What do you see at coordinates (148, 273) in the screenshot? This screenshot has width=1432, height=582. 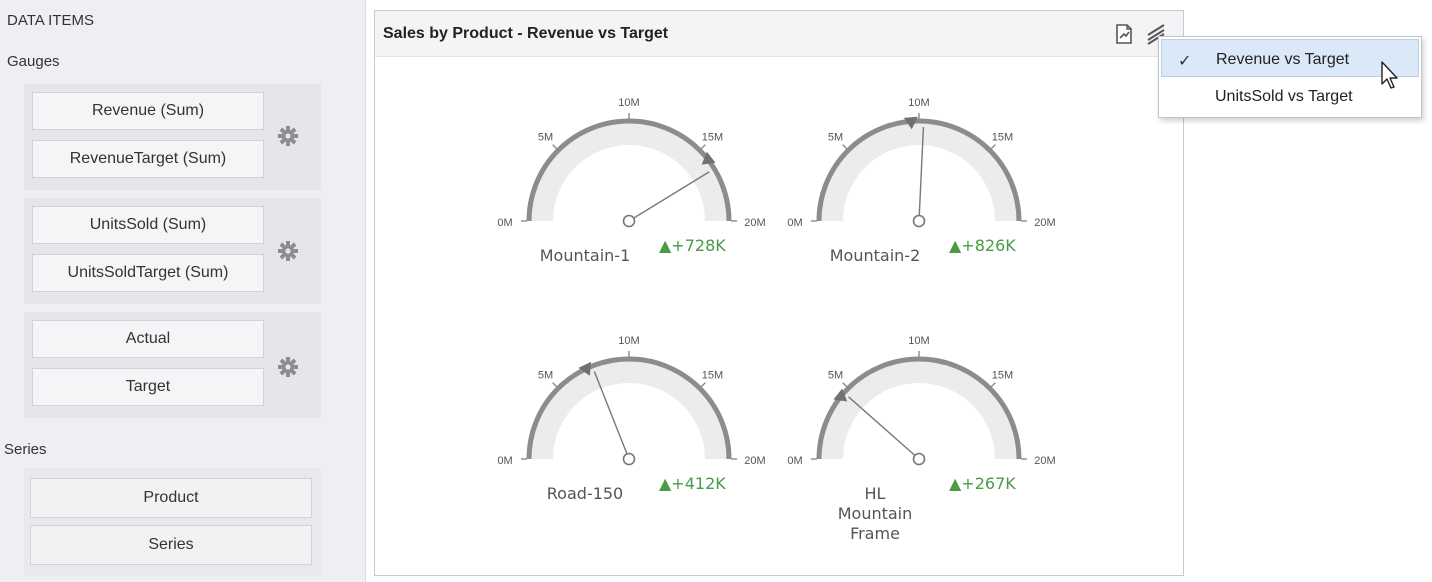 I see `field-unitssold-target-sum: UnitsSoldTarget (Sum)` at bounding box center [148, 273].